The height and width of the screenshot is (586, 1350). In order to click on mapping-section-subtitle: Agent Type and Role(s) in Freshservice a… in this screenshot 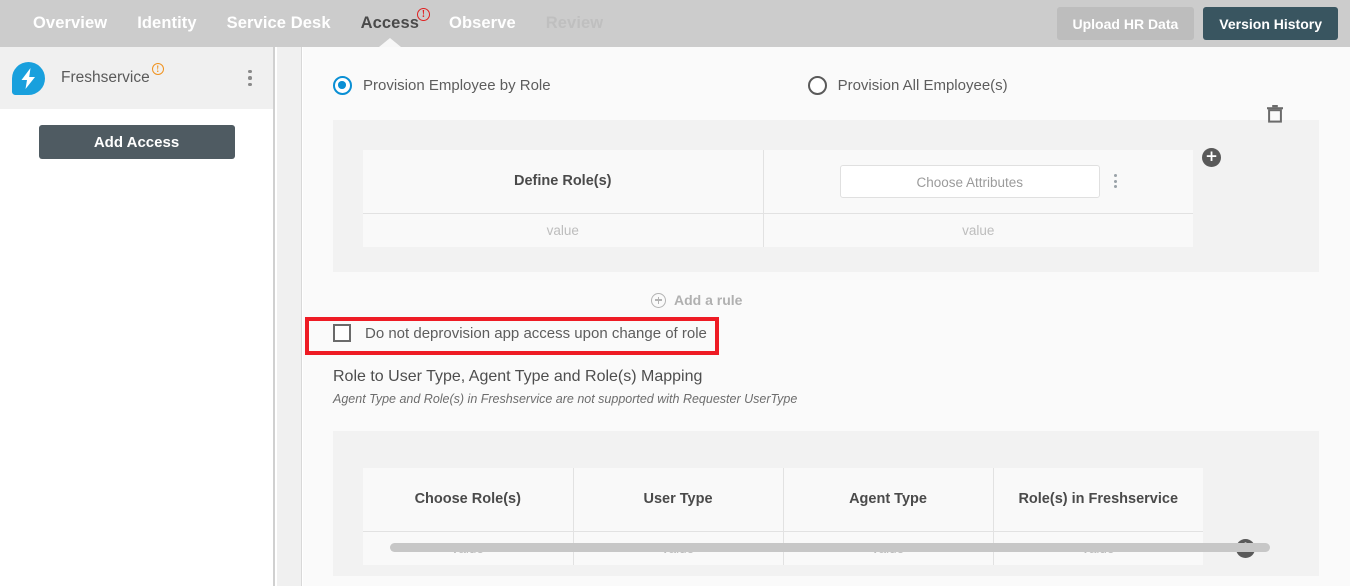, I will do `click(565, 399)`.